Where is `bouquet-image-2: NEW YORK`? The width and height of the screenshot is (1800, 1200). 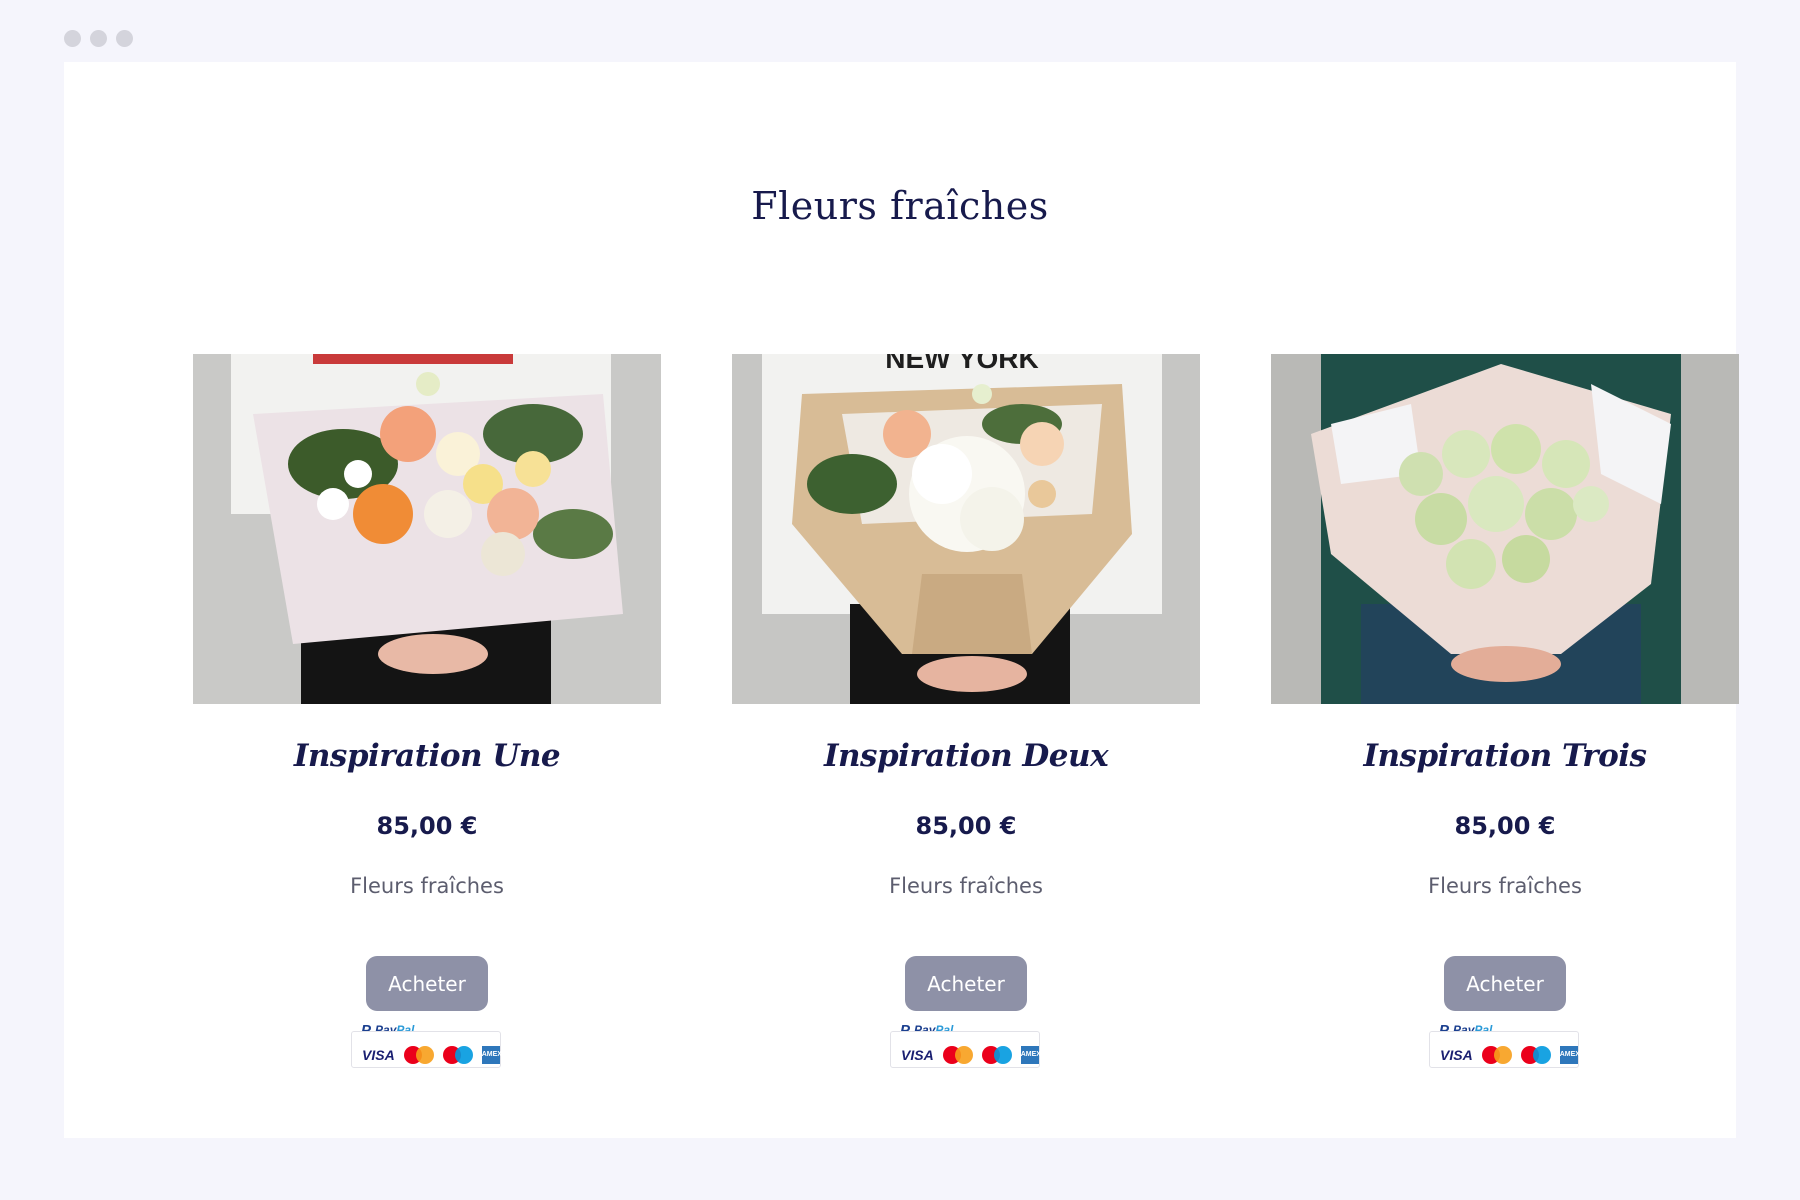
bouquet-image-2: NEW YORK is located at coordinates (966, 529).